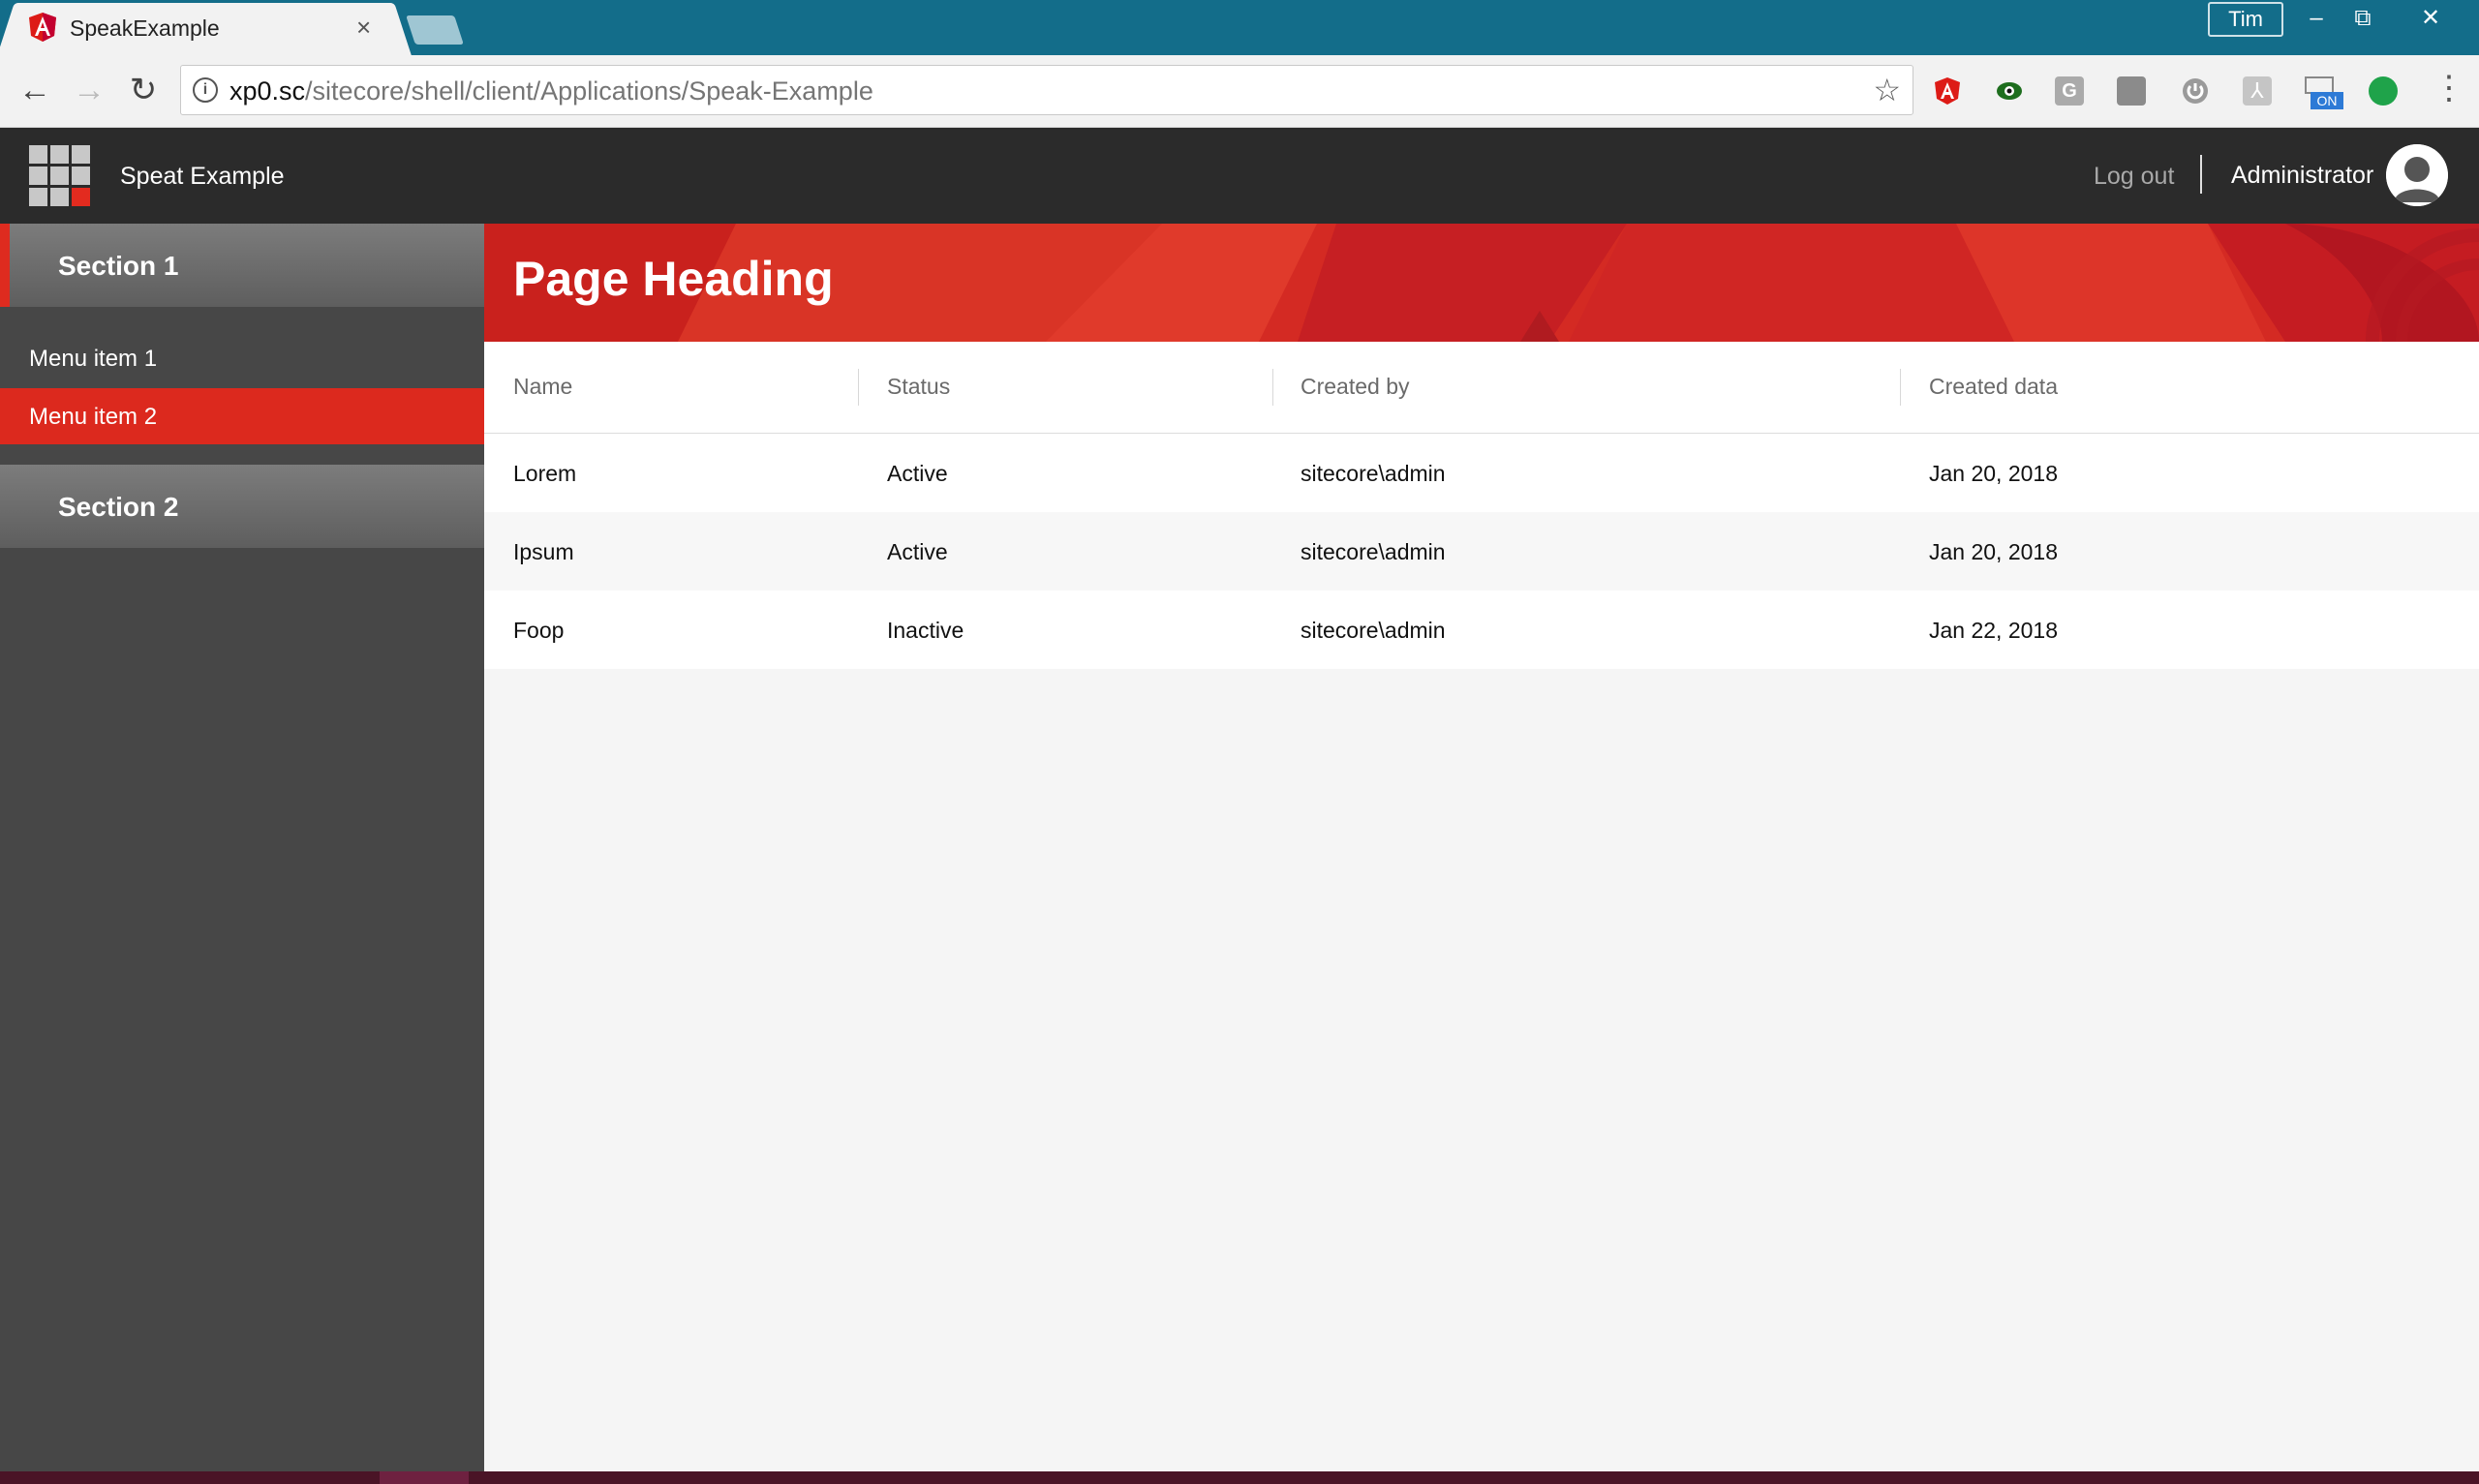  What do you see at coordinates (2363, 18) in the screenshot?
I see `restore-button: ⧉` at bounding box center [2363, 18].